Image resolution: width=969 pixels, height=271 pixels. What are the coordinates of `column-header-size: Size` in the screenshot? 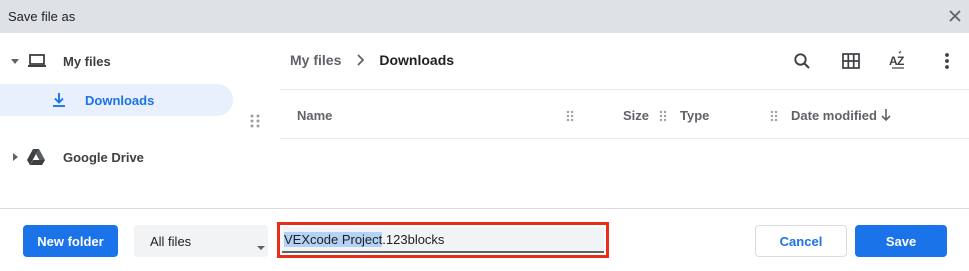 It's located at (636, 115).